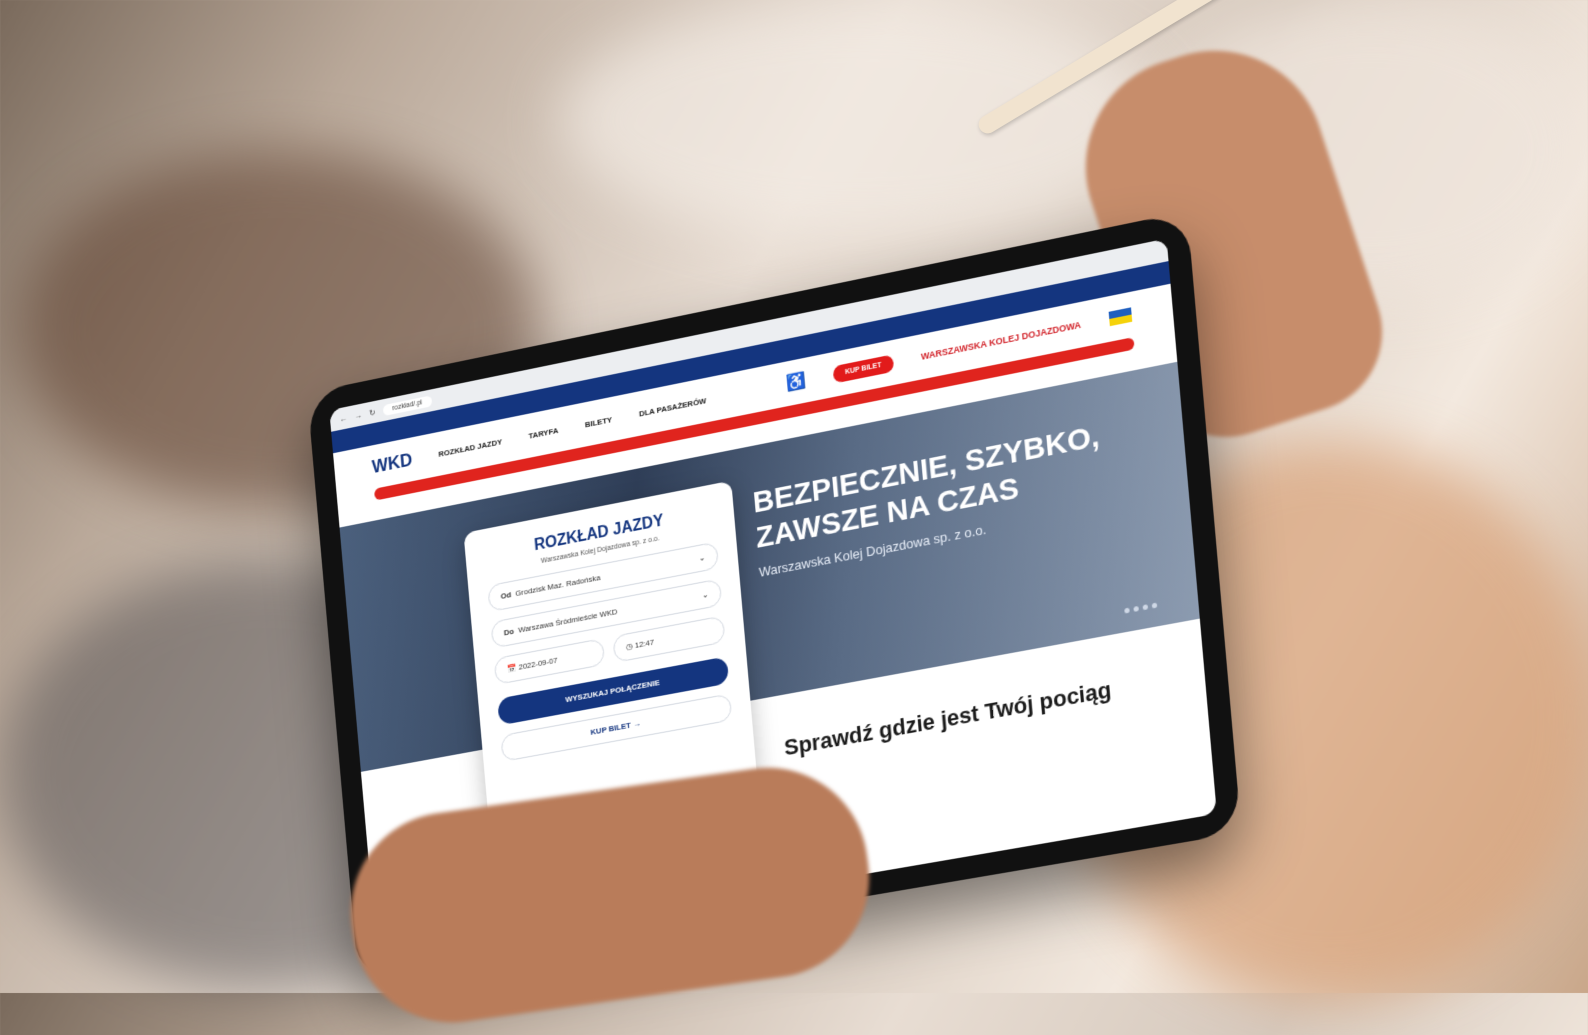 The image size is (1588, 1035). Describe the element at coordinates (611, 728) in the screenshot. I see `buy-ticket-card-label: KUP BILET` at that location.